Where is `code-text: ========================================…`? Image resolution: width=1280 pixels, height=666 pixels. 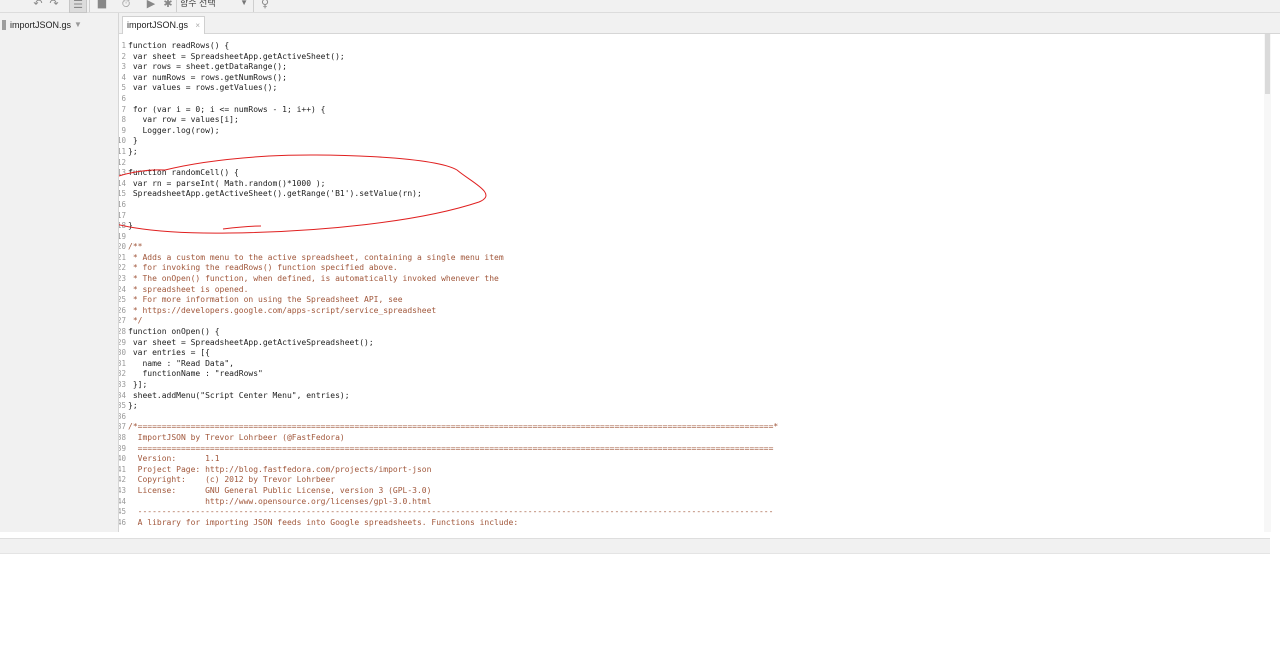
code-text: ========================================… is located at coordinates (451, 448).